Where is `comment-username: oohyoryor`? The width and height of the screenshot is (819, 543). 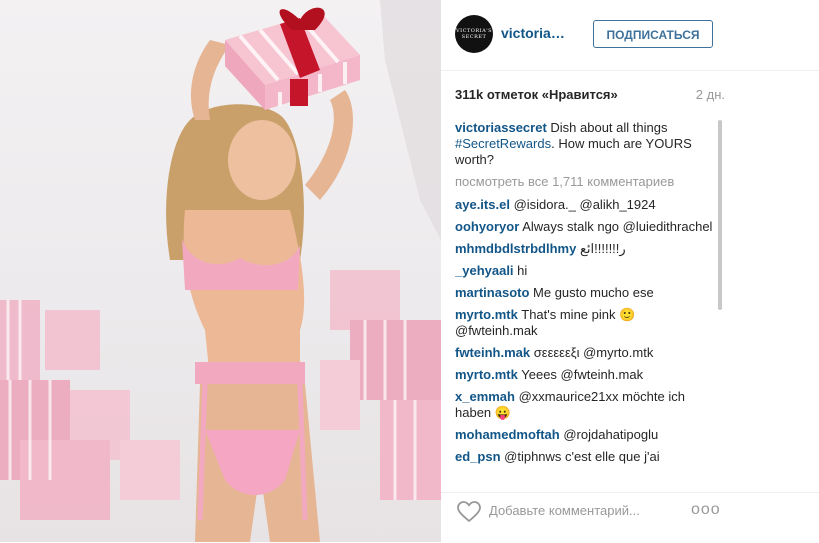
comment-username: oohyoryor is located at coordinates (487, 226).